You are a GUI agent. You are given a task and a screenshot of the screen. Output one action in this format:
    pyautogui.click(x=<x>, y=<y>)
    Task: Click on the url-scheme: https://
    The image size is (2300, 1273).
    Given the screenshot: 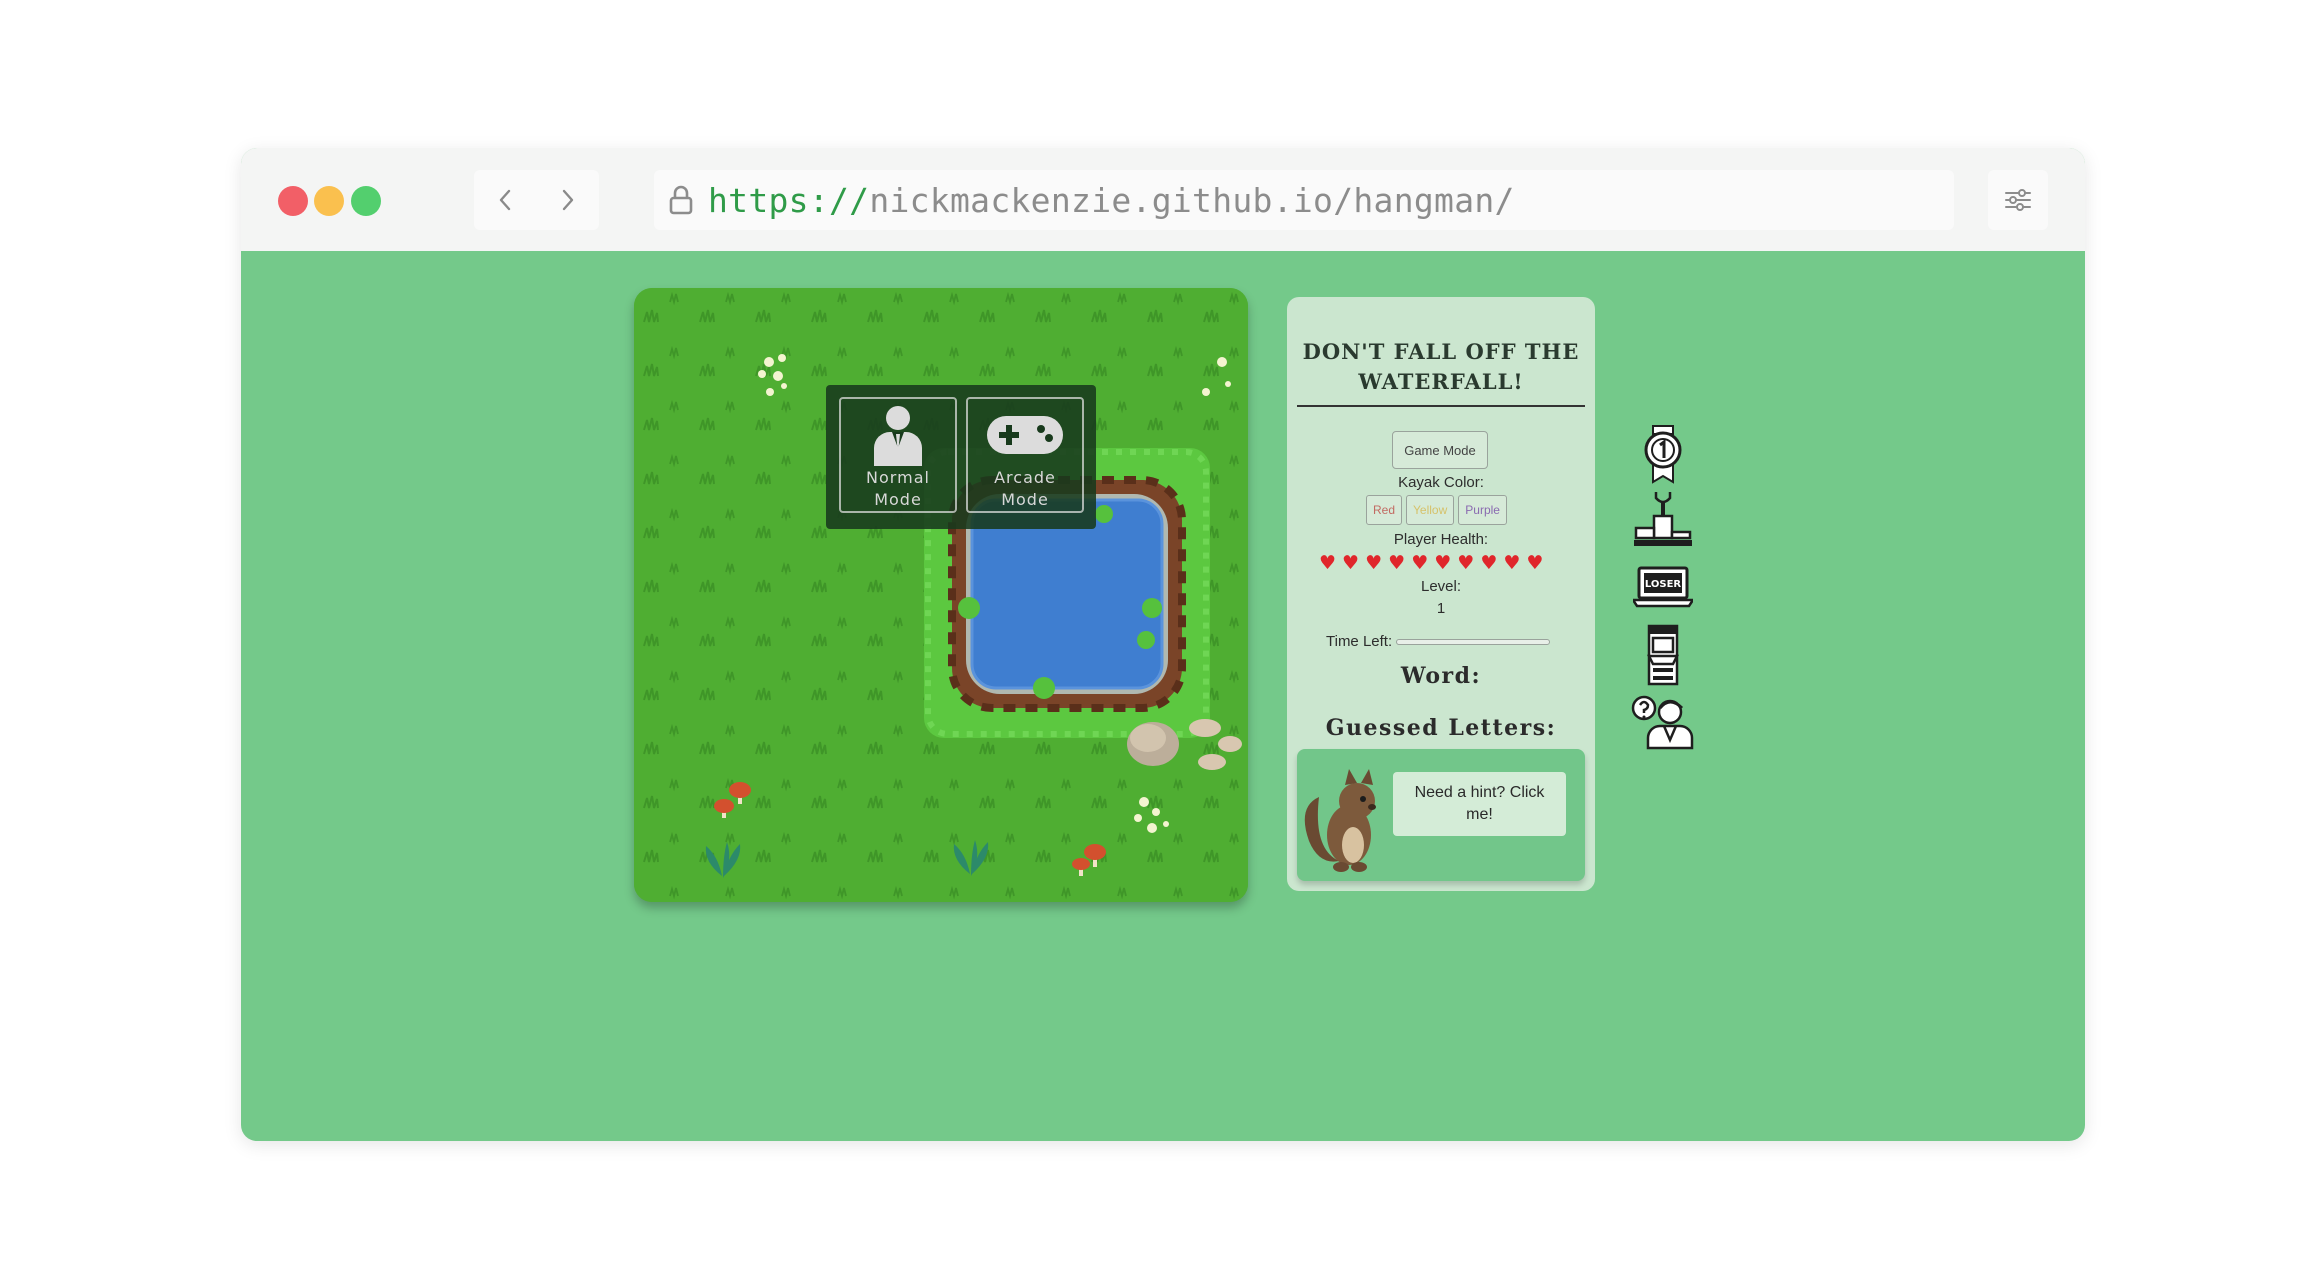 What is the action you would take?
    pyautogui.click(x=789, y=200)
    